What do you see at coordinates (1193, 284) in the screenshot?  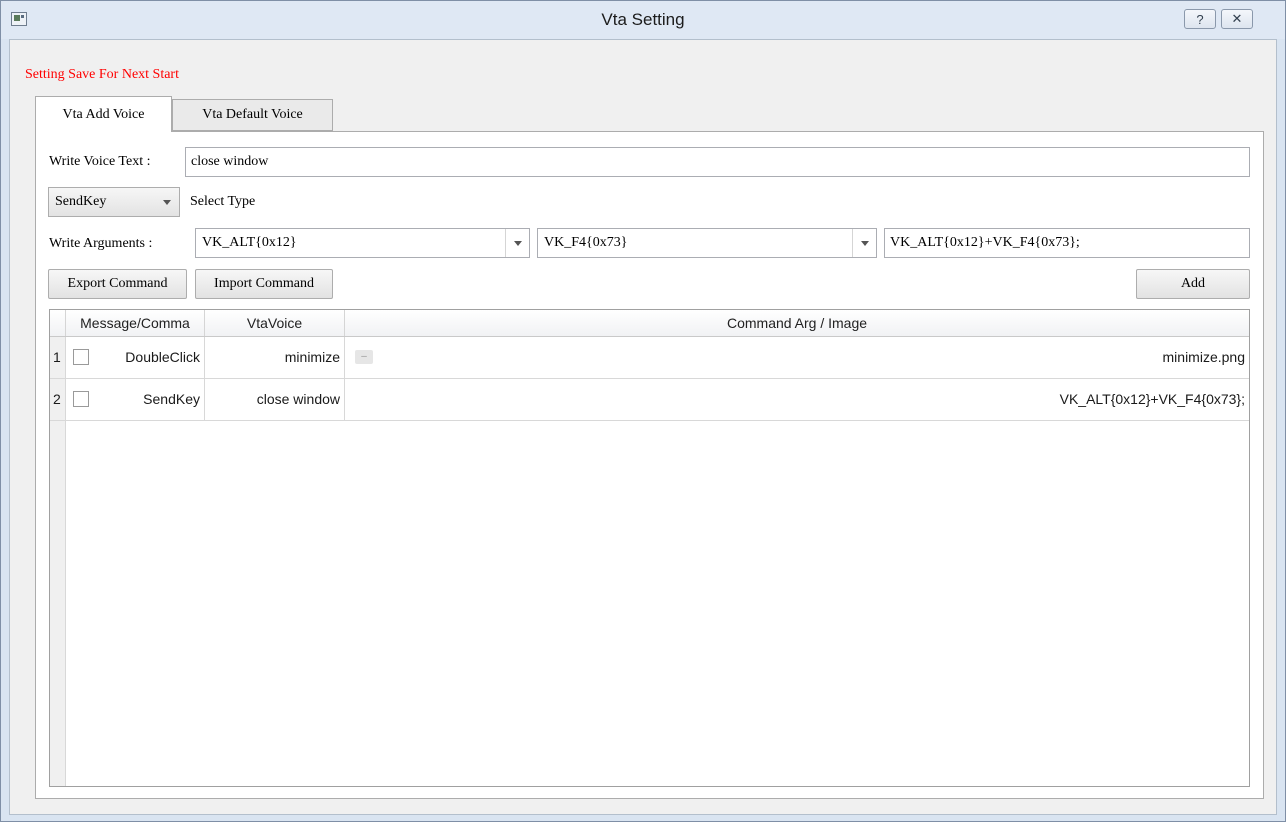 I see `add-button: Add` at bounding box center [1193, 284].